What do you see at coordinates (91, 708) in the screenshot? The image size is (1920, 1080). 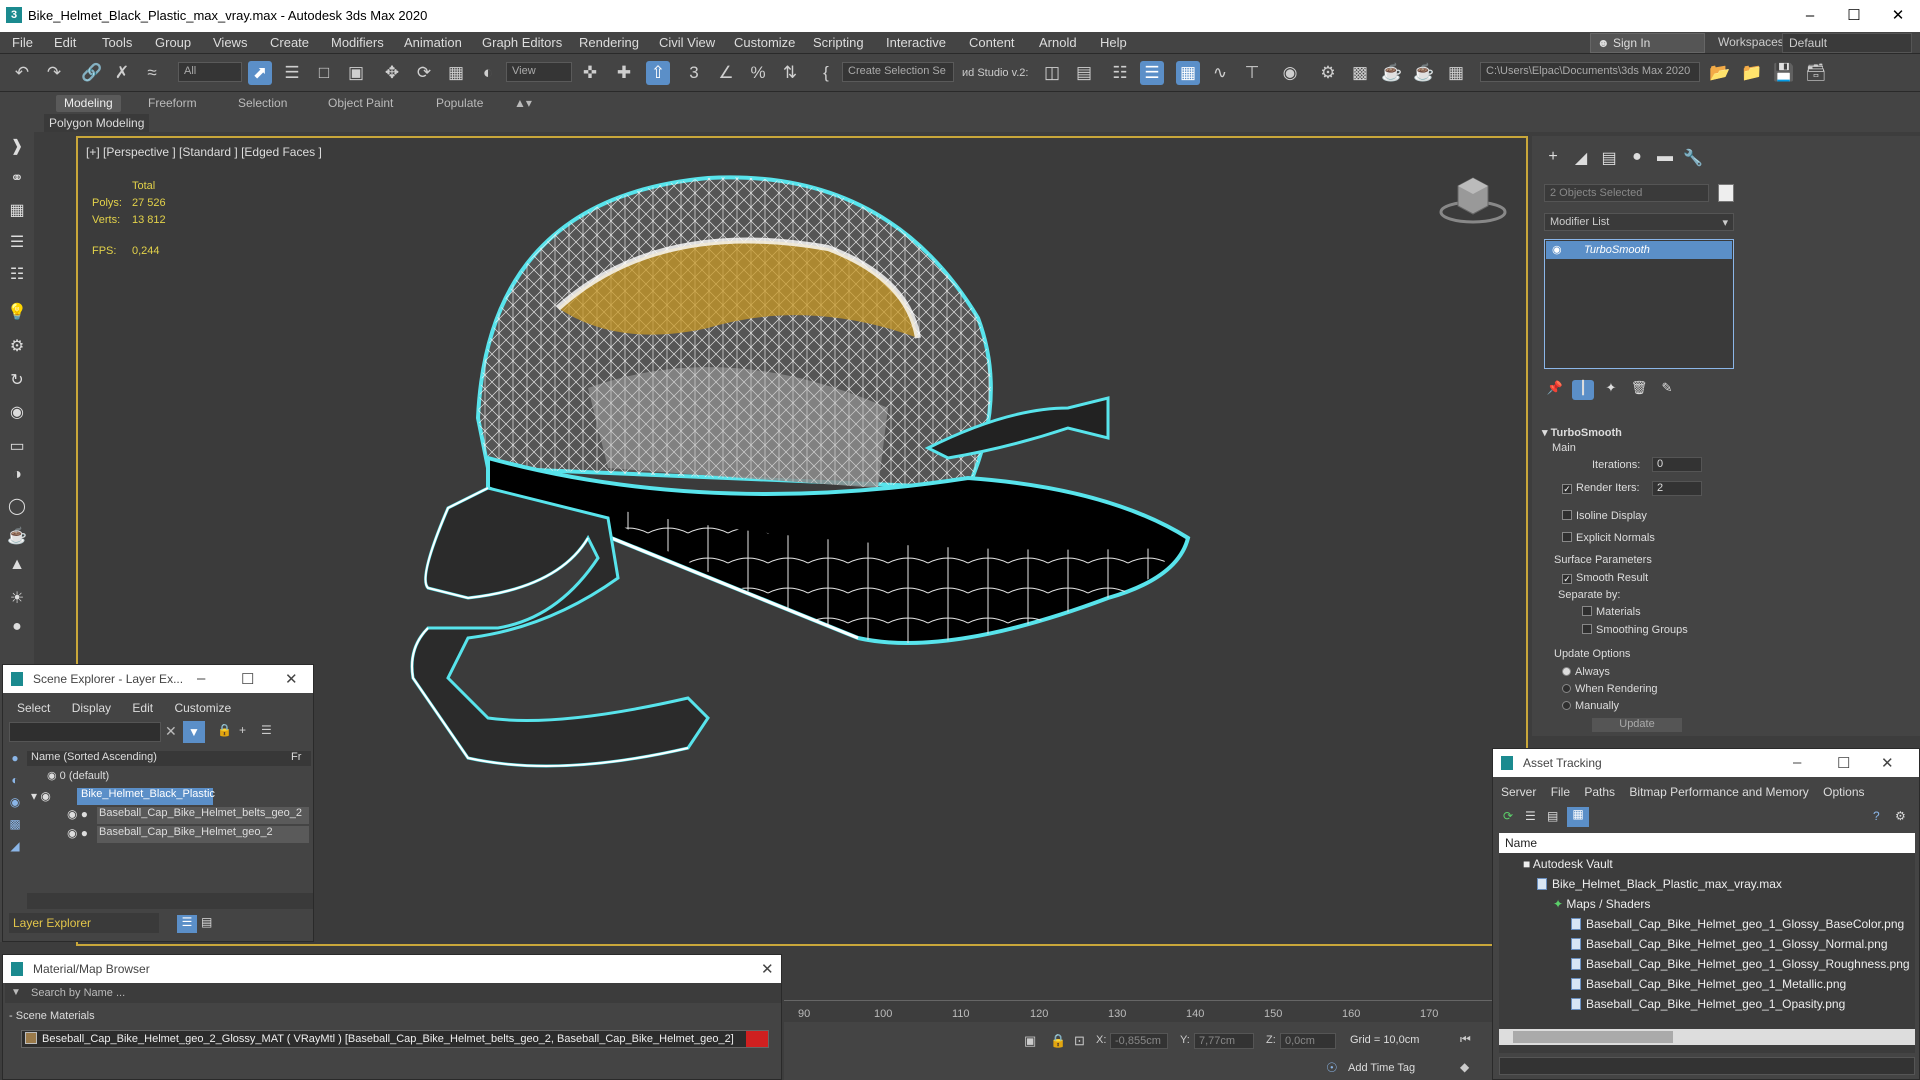 I see `menu-display: Display` at bounding box center [91, 708].